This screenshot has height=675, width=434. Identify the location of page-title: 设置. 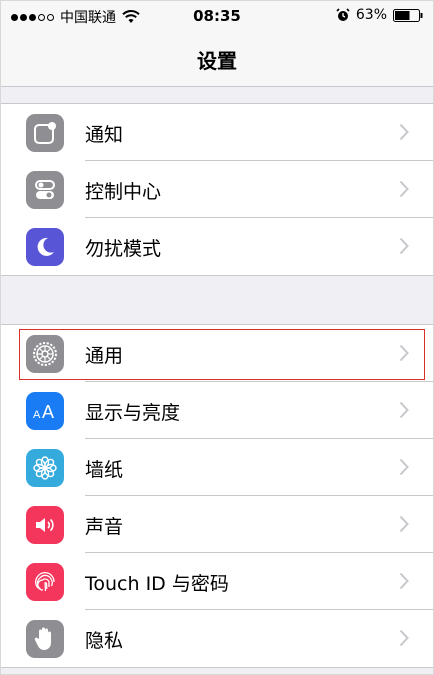
(217, 61).